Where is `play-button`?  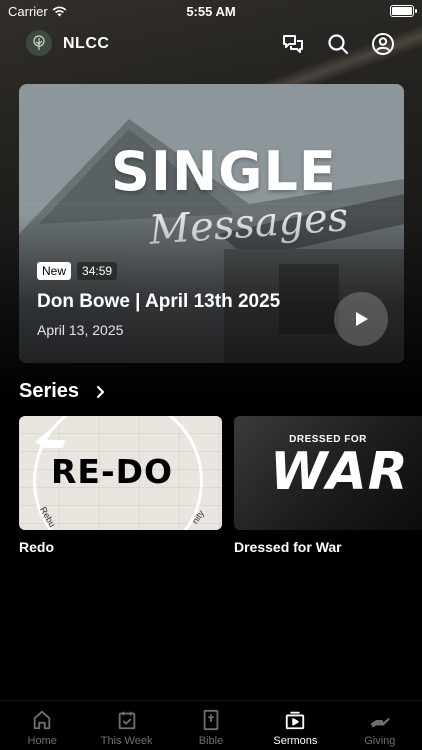 play-button is located at coordinates (361, 319).